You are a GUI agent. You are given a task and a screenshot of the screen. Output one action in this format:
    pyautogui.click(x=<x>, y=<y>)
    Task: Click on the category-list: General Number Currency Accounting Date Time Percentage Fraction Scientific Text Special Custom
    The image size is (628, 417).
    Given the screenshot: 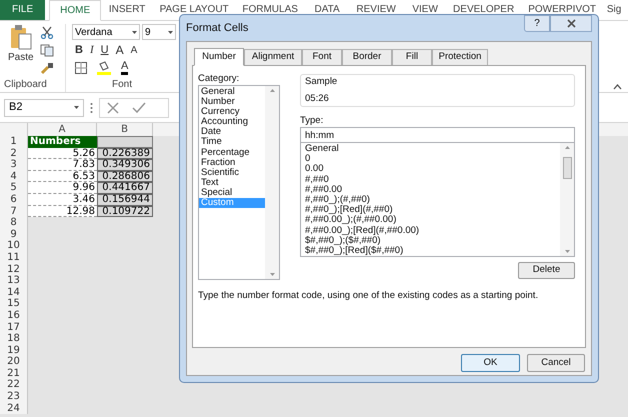 What is the action you would take?
    pyautogui.click(x=239, y=182)
    